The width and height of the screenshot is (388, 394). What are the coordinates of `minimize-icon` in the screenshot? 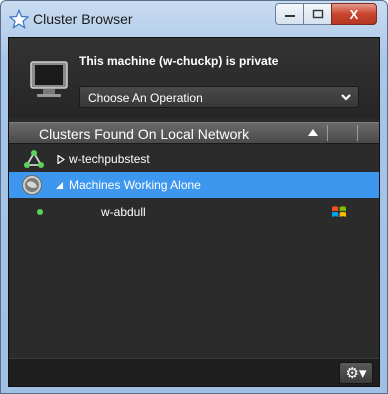 It's located at (289, 16).